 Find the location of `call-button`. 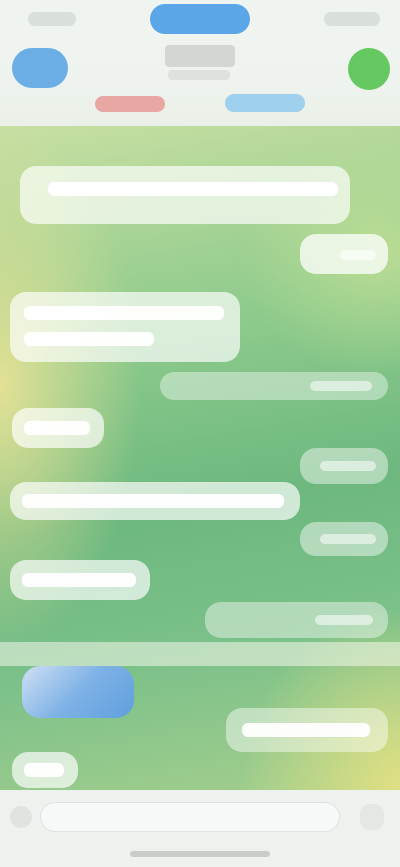

call-button is located at coordinates (369, 69).